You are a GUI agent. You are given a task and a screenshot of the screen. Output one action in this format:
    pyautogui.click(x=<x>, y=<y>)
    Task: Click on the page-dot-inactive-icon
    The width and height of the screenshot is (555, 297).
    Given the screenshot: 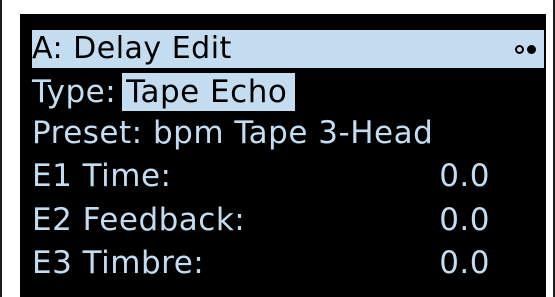 What is the action you would take?
    pyautogui.click(x=519, y=49)
    